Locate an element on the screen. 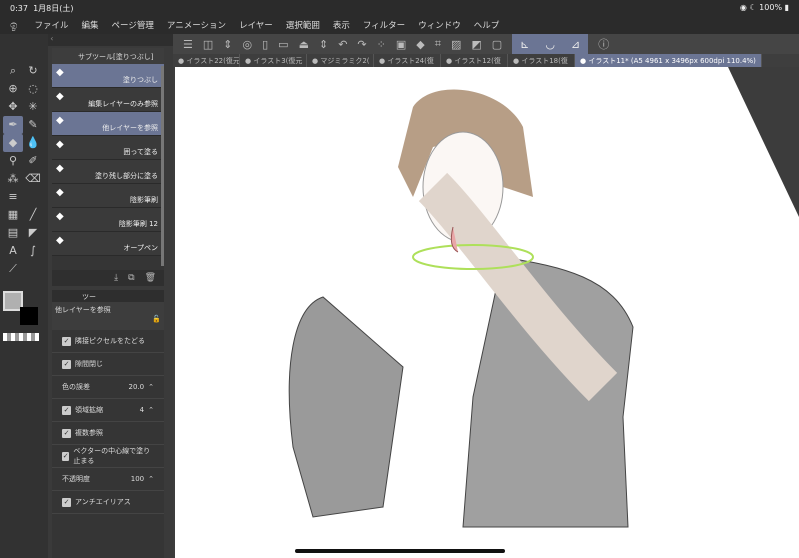  curve-tool-icon: ∫ is located at coordinates (33, 251).